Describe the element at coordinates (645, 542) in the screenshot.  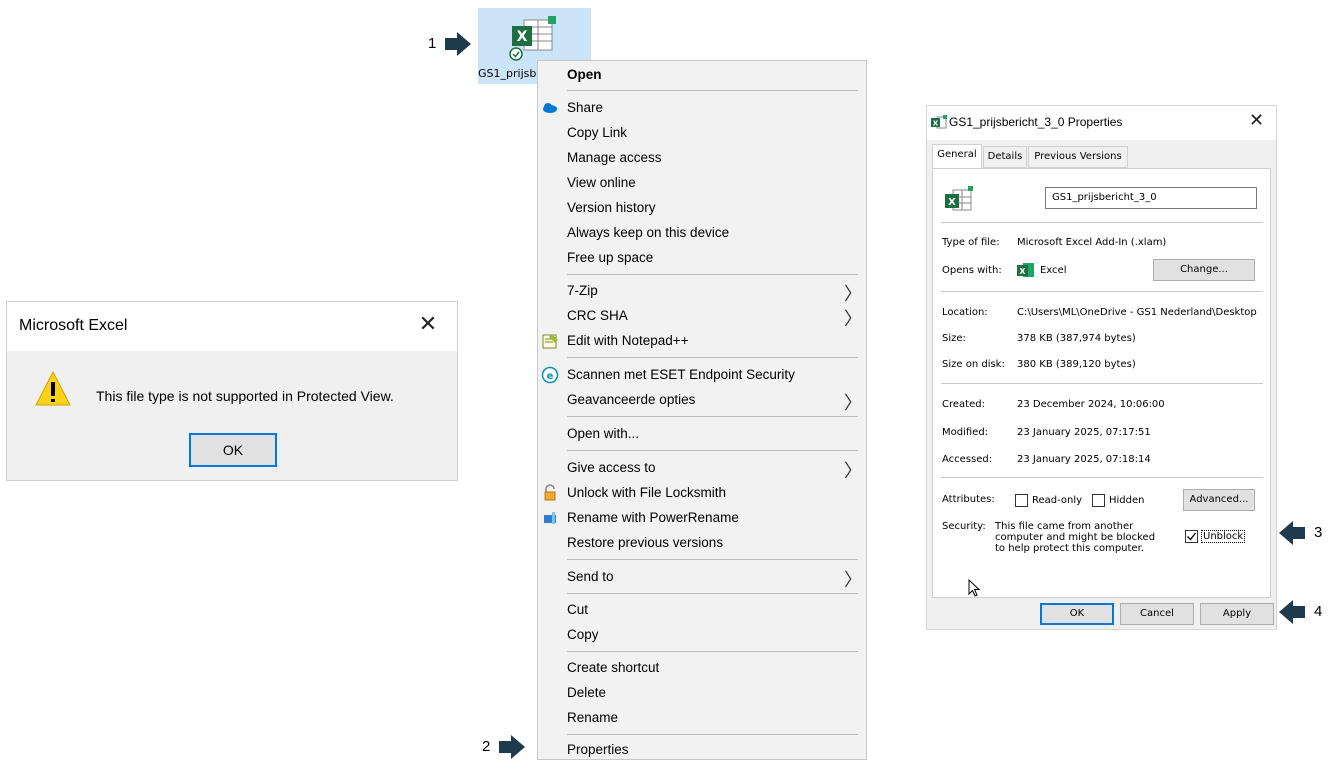
I see `menu-item-label: Restore previous versions` at that location.